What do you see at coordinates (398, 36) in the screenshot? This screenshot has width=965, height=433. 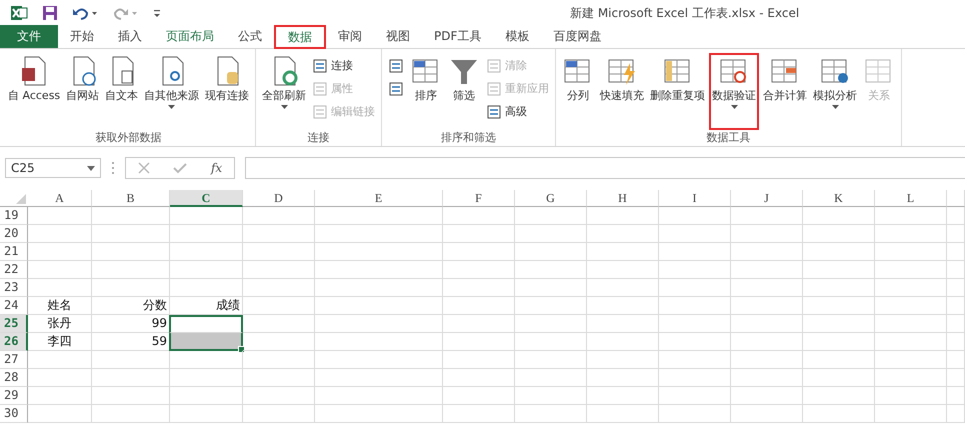 I see `ribbon-tab: 视图` at bounding box center [398, 36].